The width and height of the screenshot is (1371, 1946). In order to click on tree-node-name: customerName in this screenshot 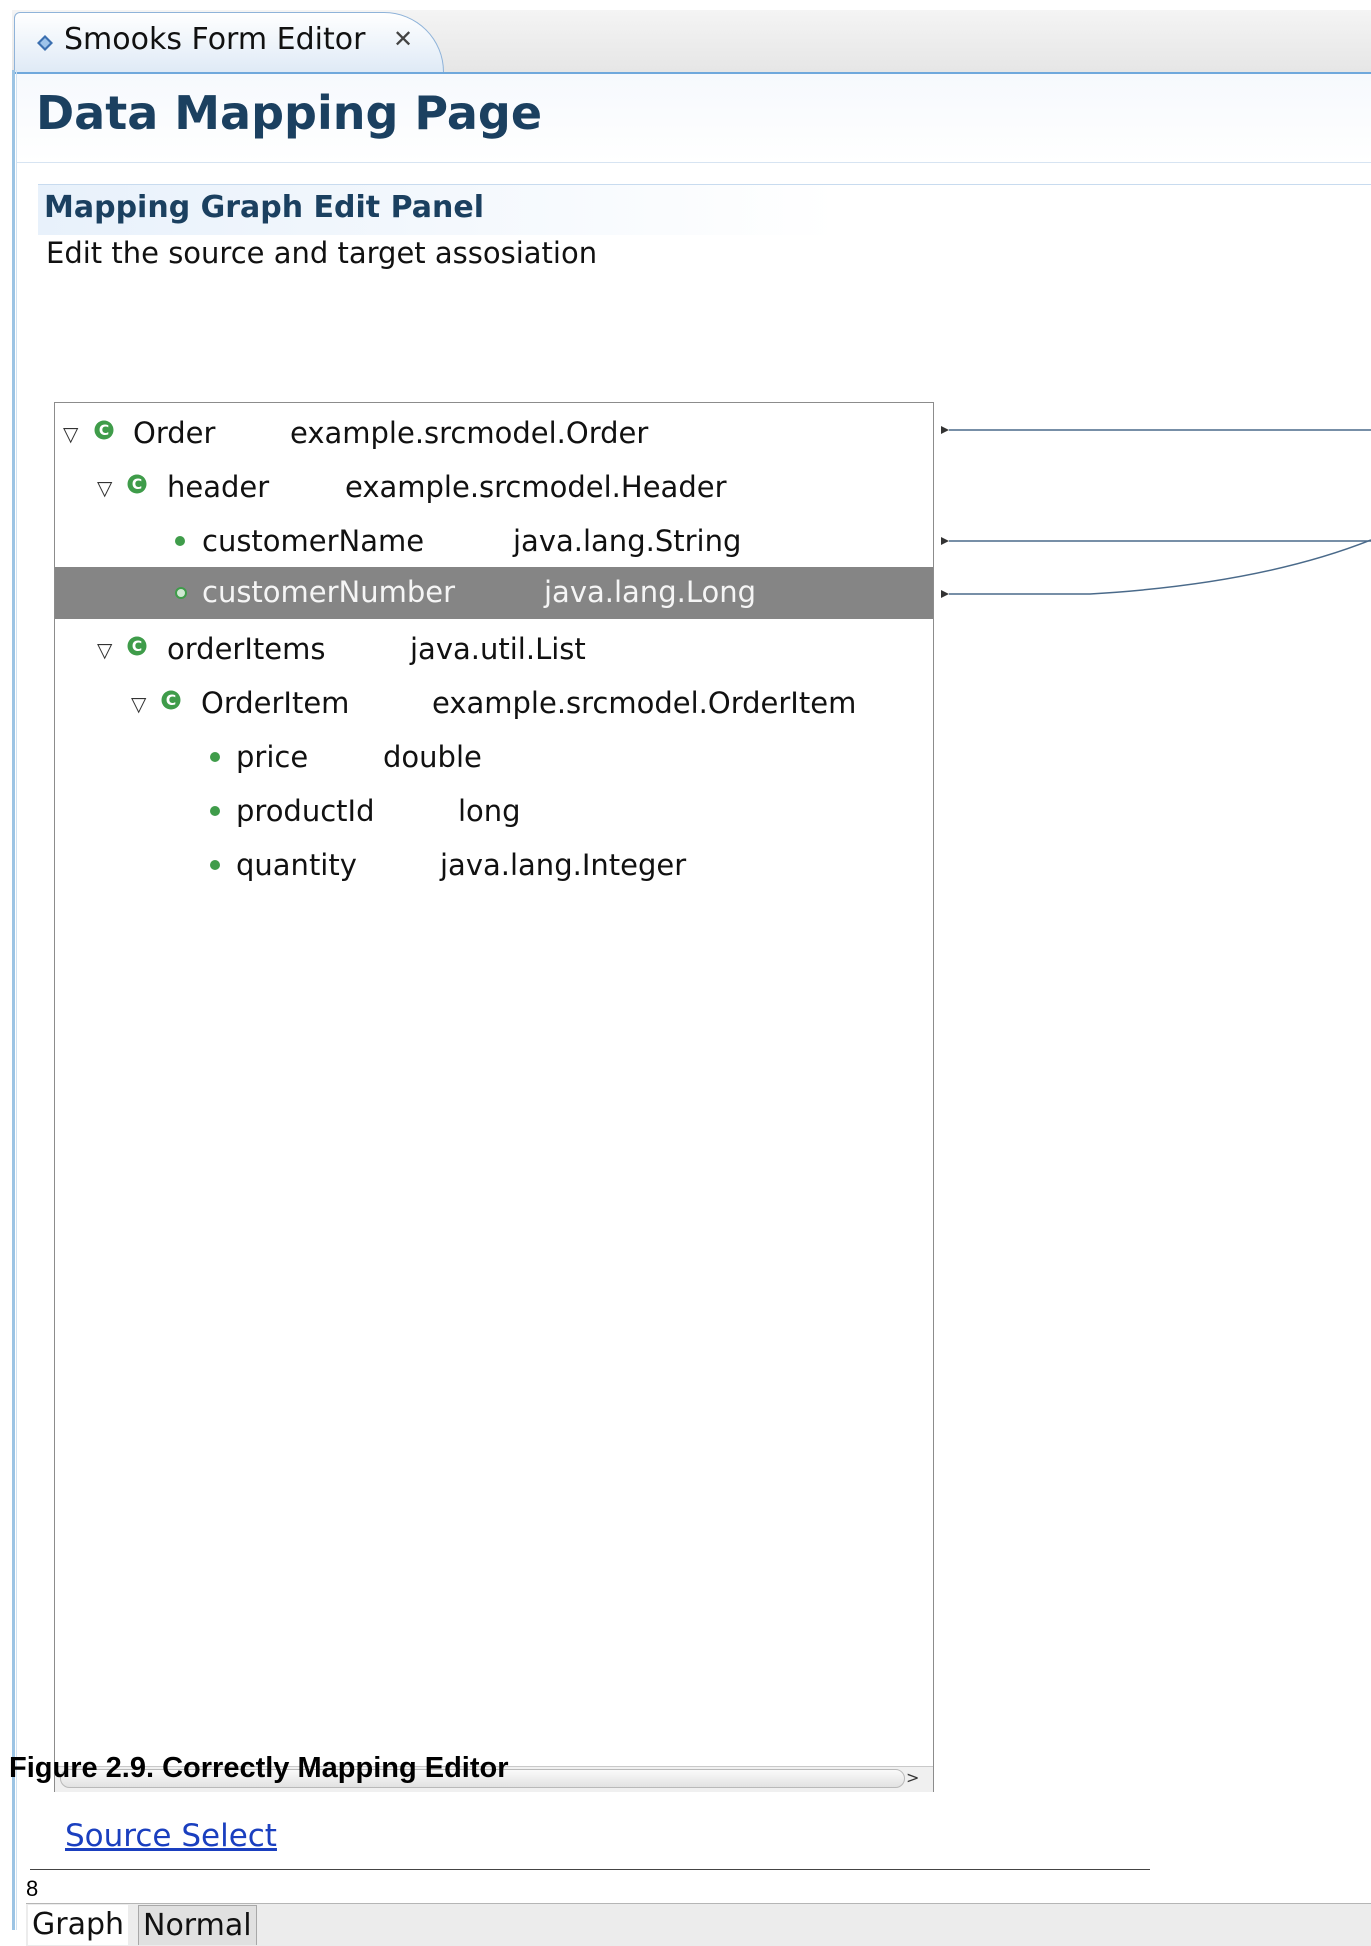, I will do `click(313, 541)`.